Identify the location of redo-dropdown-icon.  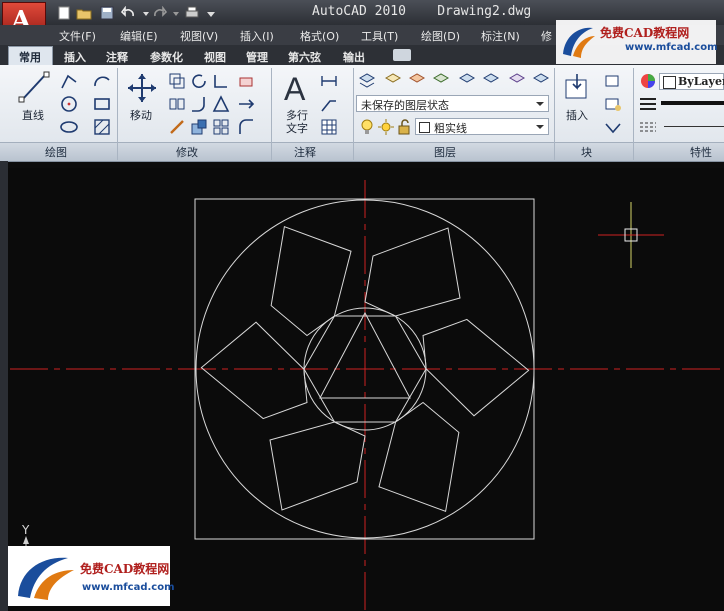
(173, 12).